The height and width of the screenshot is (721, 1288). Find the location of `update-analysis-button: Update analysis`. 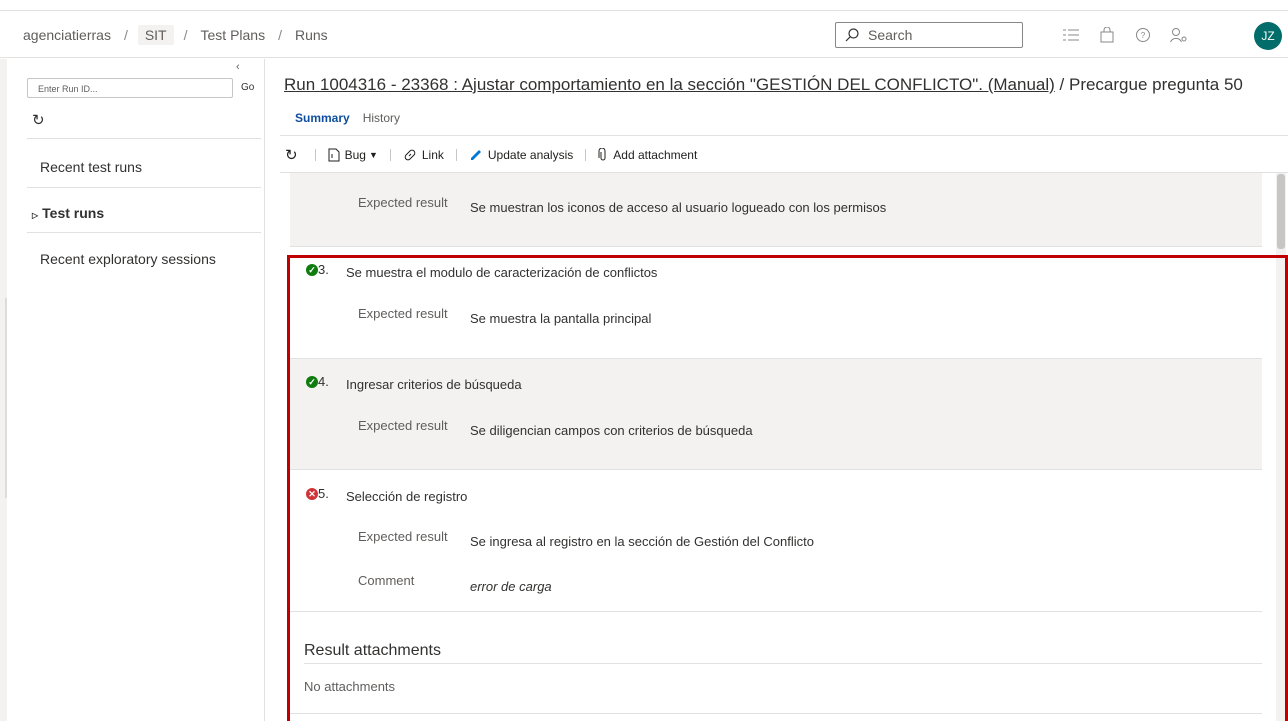

update-analysis-button: Update analysis is located at coordinates (521, 155).